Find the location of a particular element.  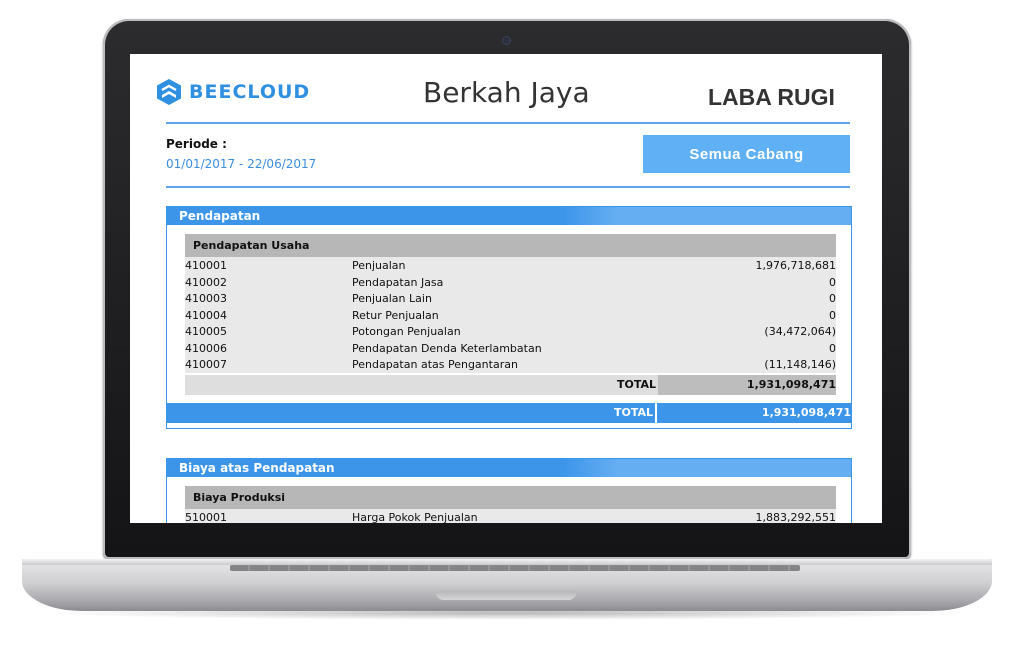

table-row: 410001 Penjualan 1,976,718,681 is located at coordinates (510, 265).